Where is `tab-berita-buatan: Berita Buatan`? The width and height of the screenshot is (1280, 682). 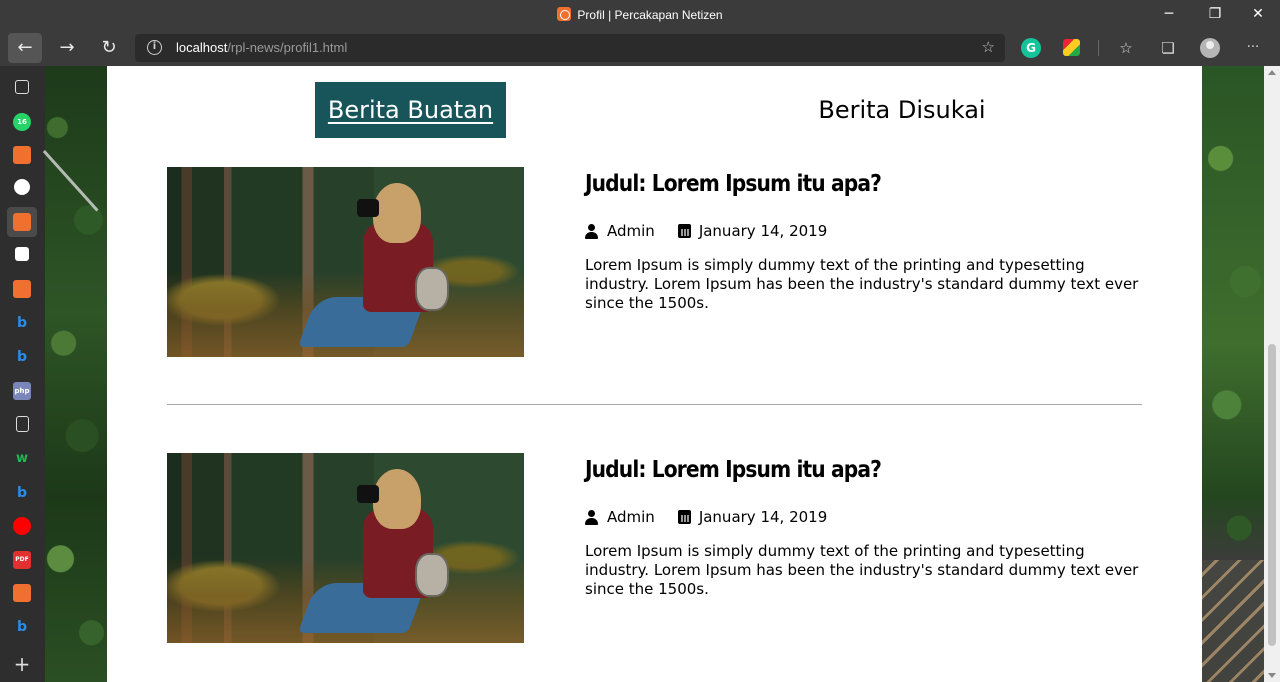 tab-berita-buatan: Berita Buatan is located at coordinates (410, 110).